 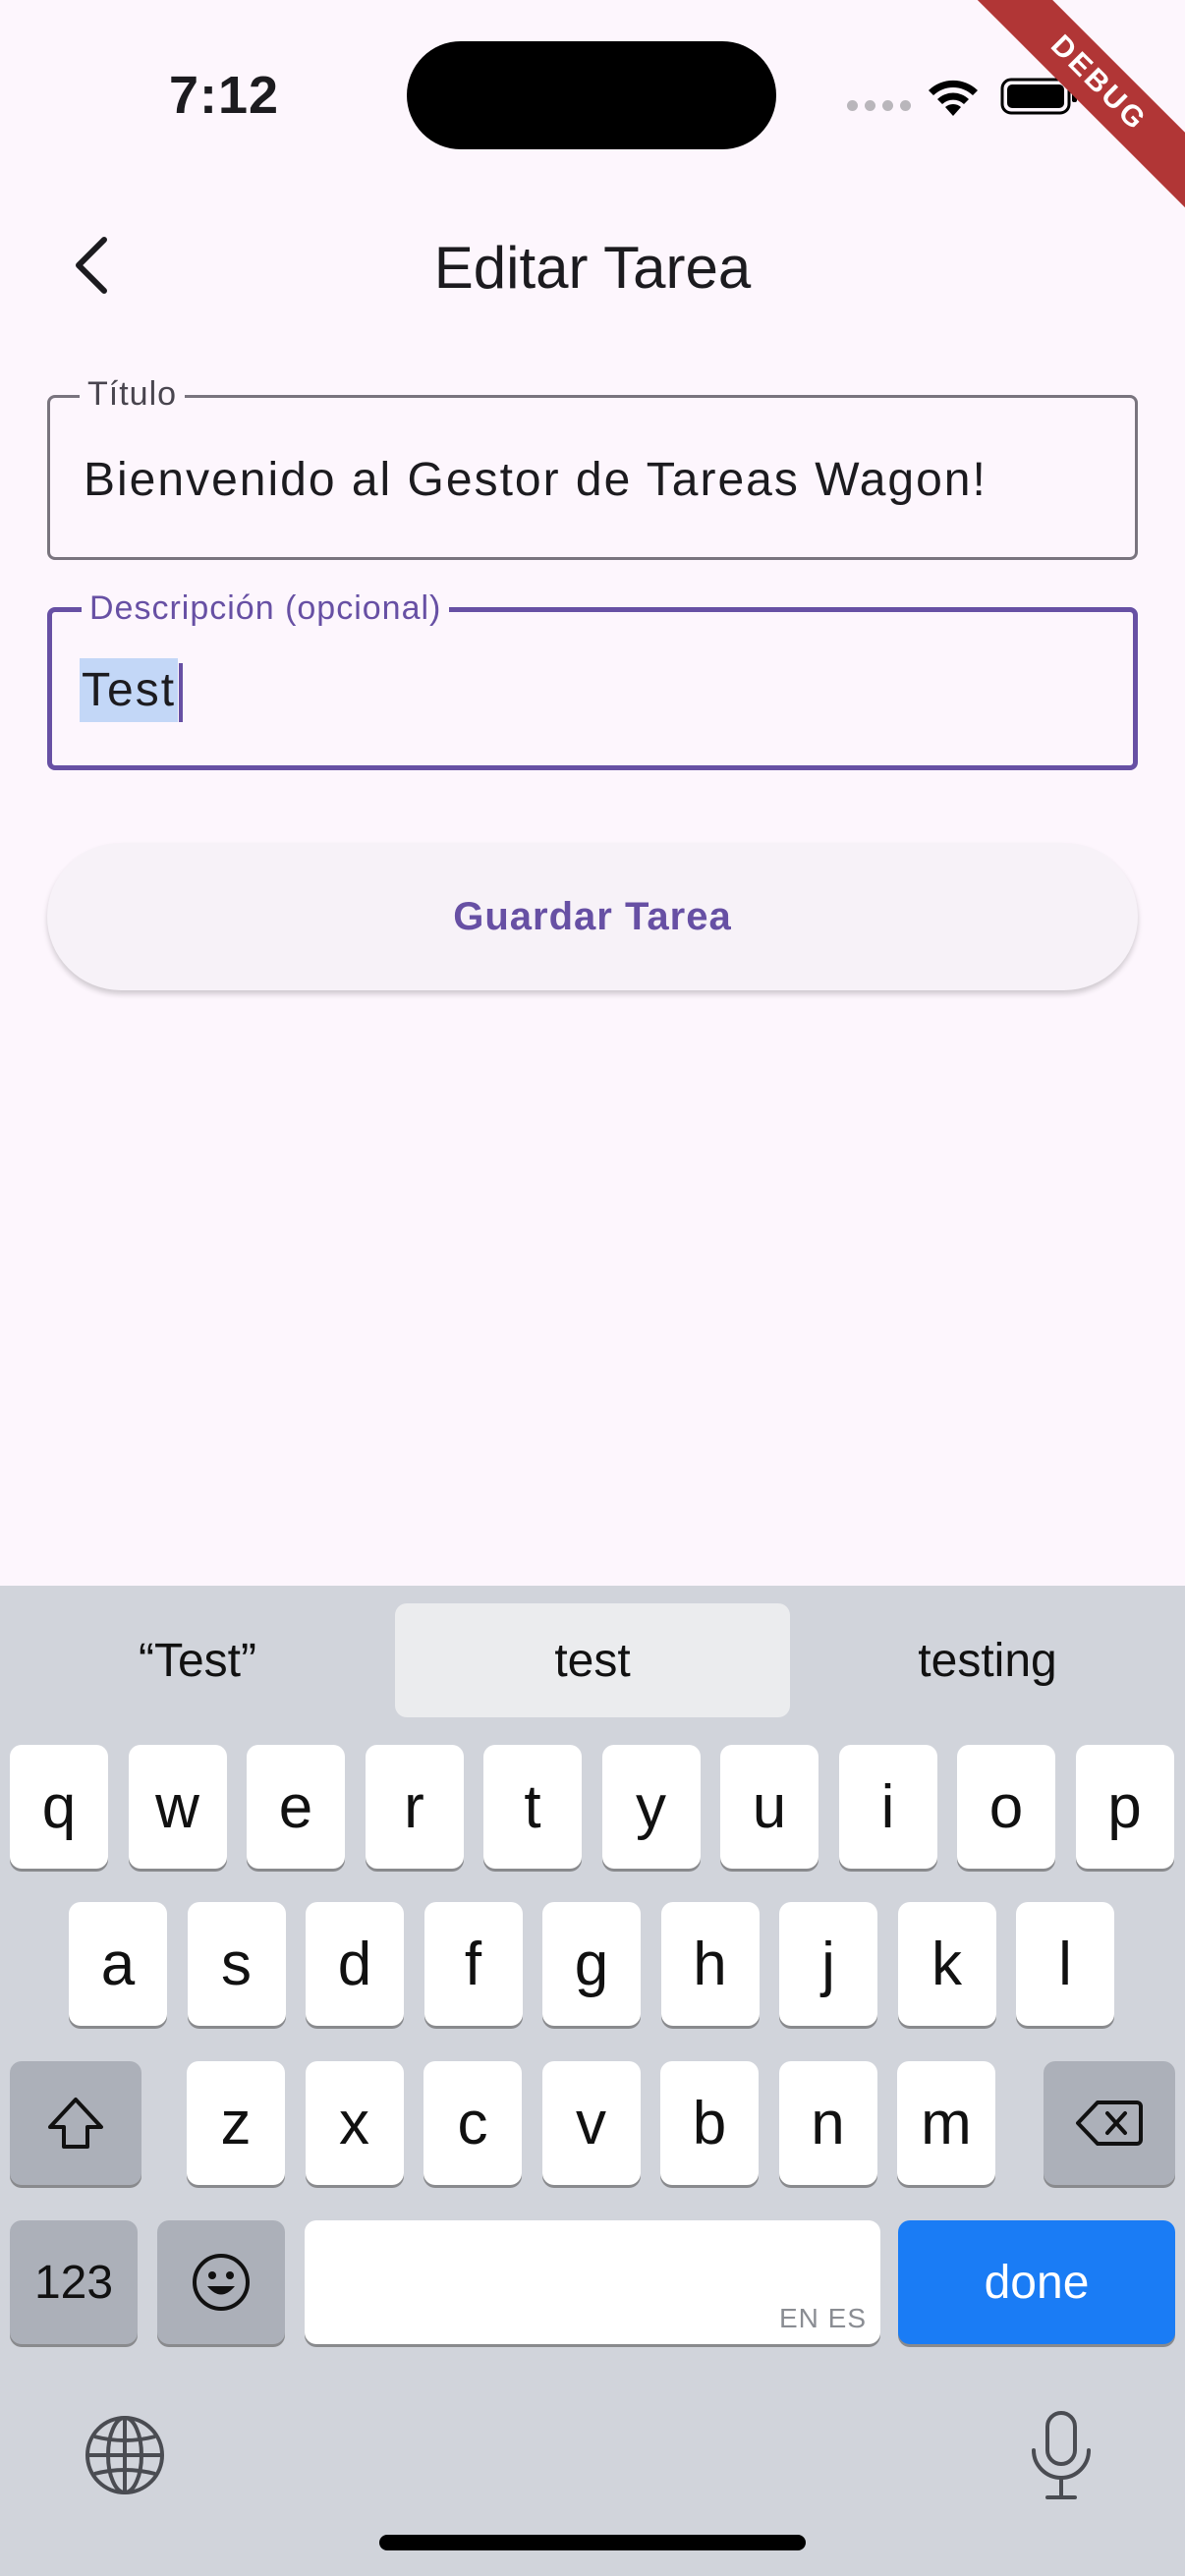 I want to click on keyboard-languages: EN ES, so click(x=823, y=2318).